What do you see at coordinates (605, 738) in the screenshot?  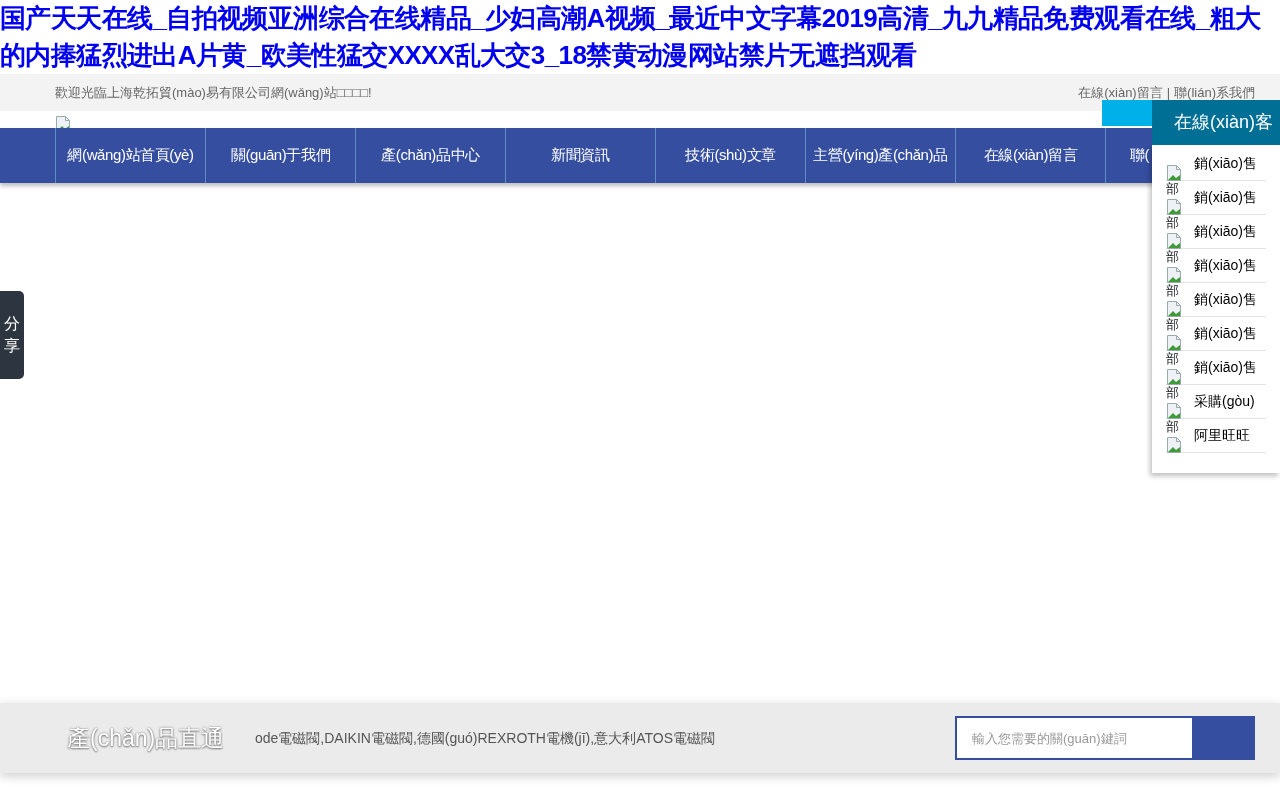 I see `keyword-links: ode電磁閥,DAIKIN電磁閥,德國(guó)REXROTH電機(jī),意大利ATOS電磁閥` at bounding box center [605, 738].